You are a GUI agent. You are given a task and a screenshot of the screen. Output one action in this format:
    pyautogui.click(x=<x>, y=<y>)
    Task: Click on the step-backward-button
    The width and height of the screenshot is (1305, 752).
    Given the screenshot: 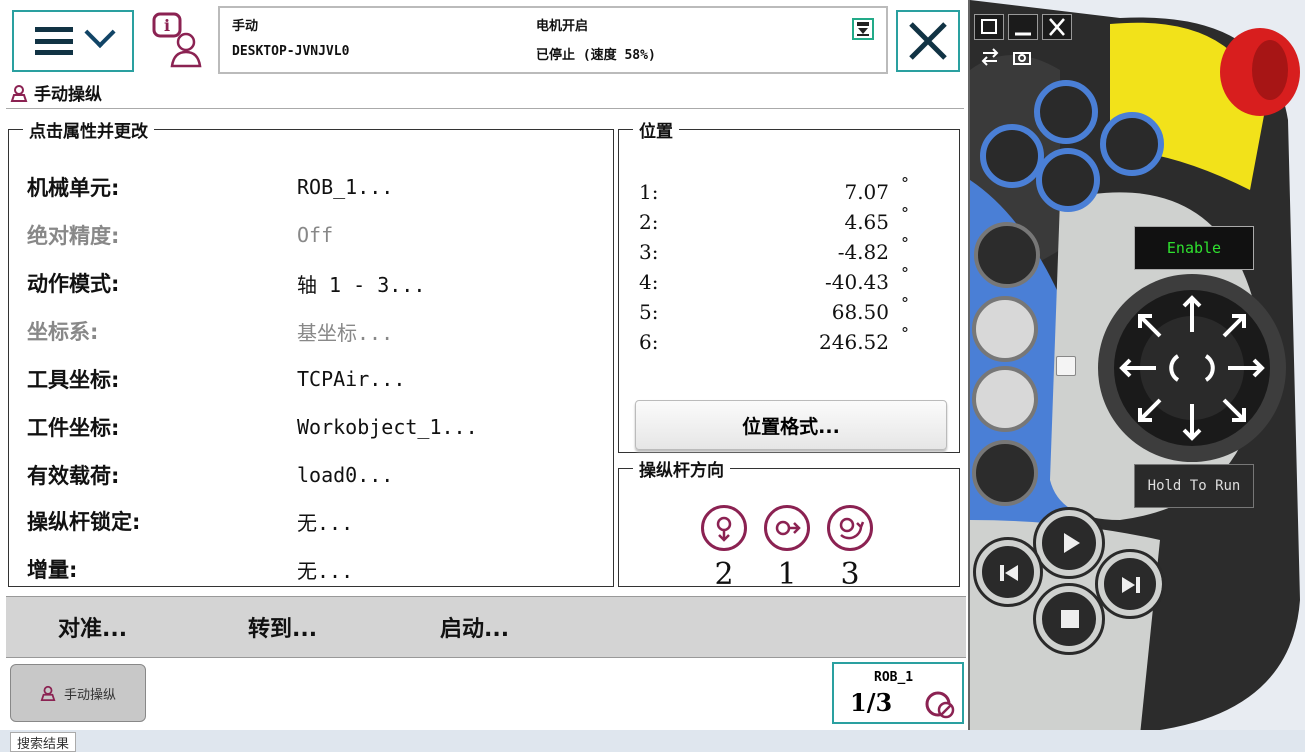 What is the action you would take?
    pyautogui.click(x=1008, y=572)
    